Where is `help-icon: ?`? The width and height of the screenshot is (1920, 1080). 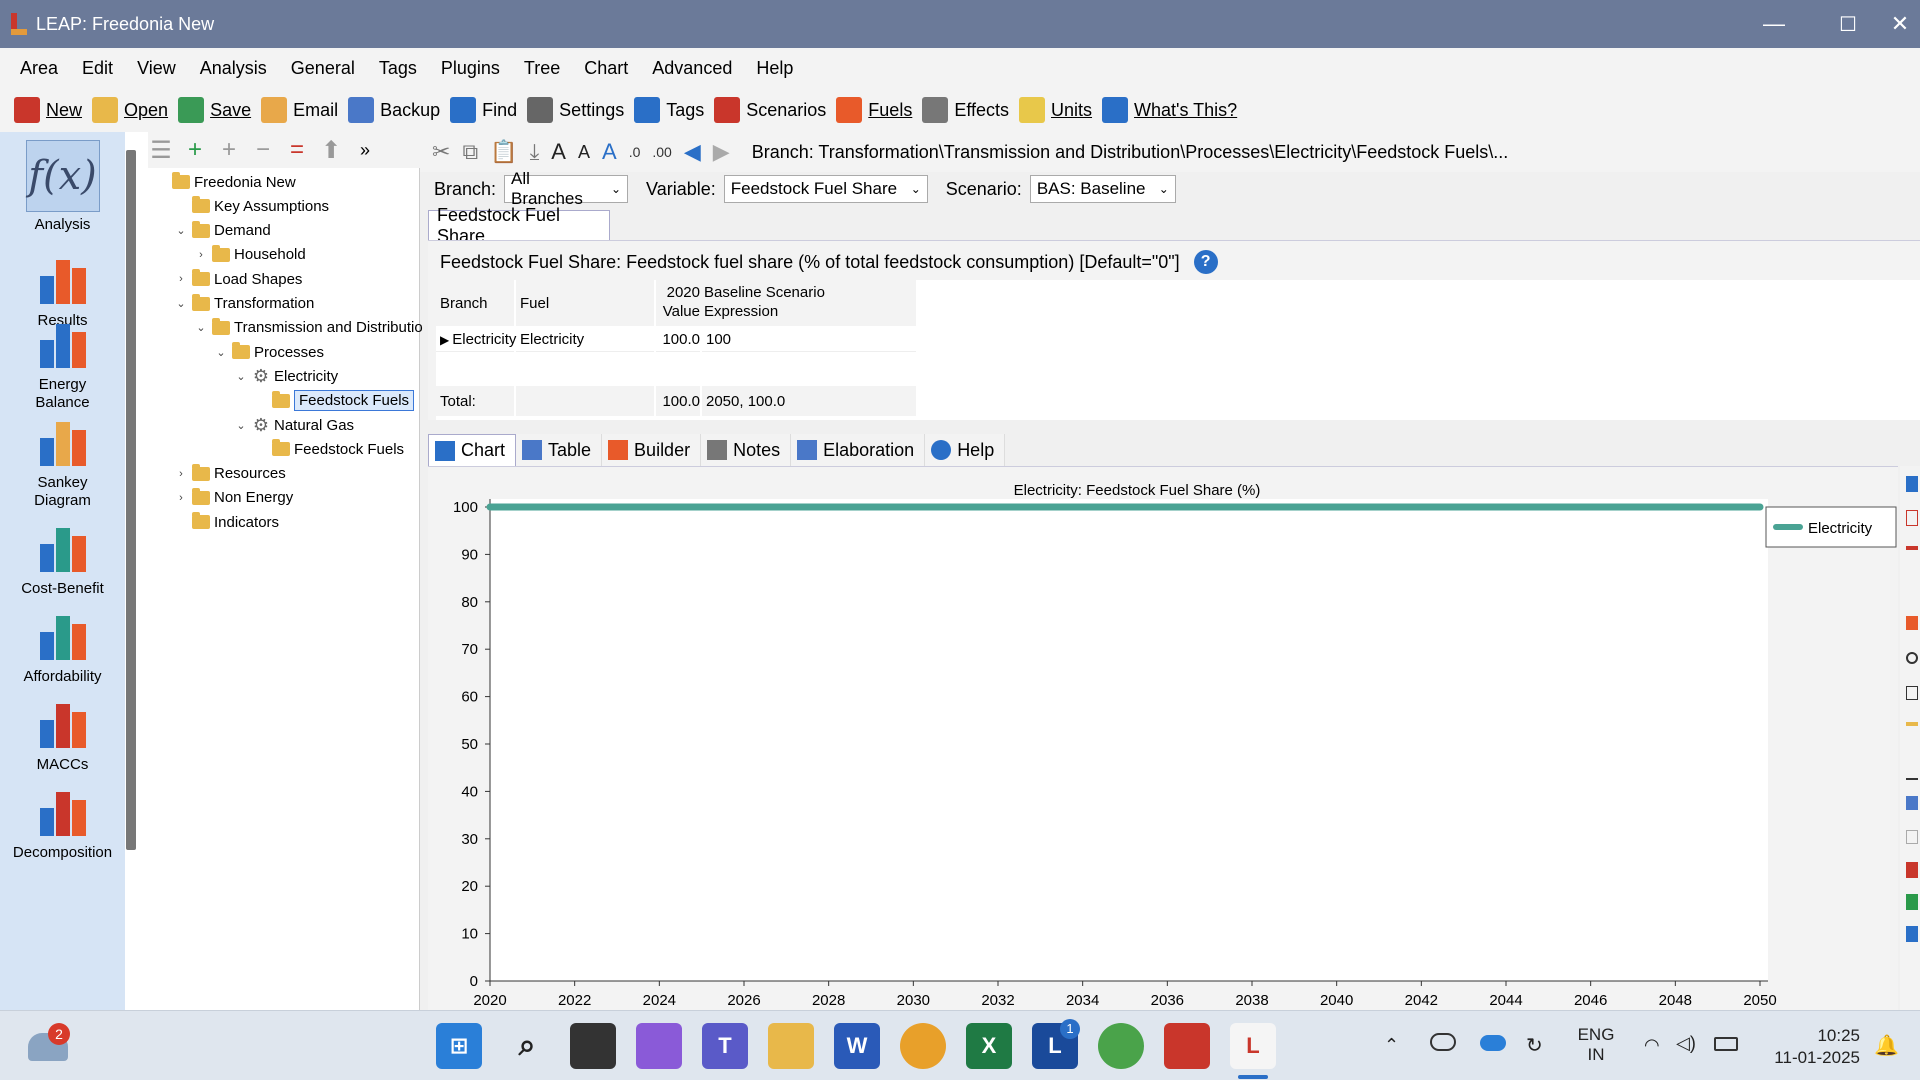 help-icon: ? is located at coordinates (1205, 262).